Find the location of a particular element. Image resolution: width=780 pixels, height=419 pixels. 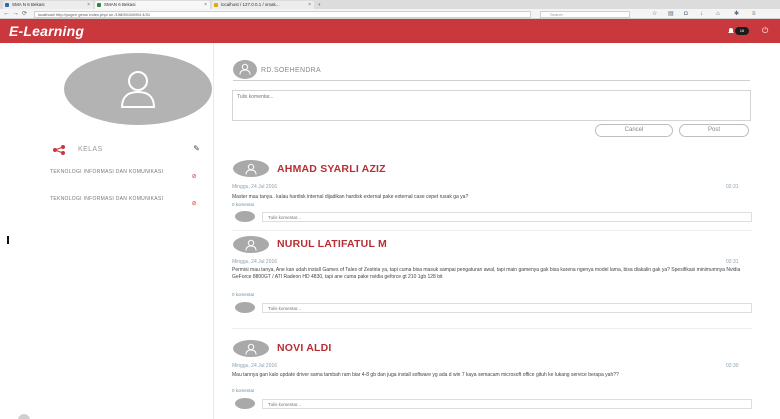

composer-user-name: RD.SOEHENDRA is located at coordinates (291, 70).